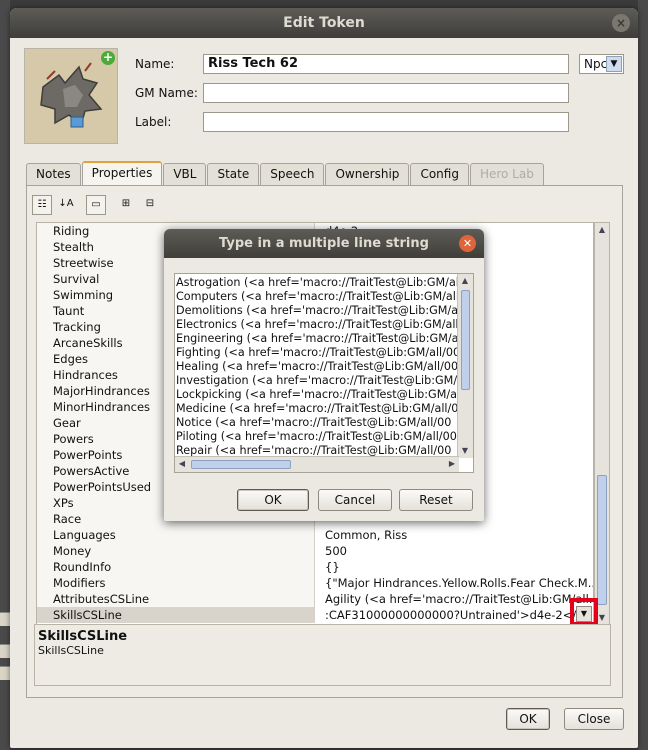  Describe the element at coordinates (602, 424) in the screenshot. I see `property-table-scrollbar: ▲ ▼` at that location.